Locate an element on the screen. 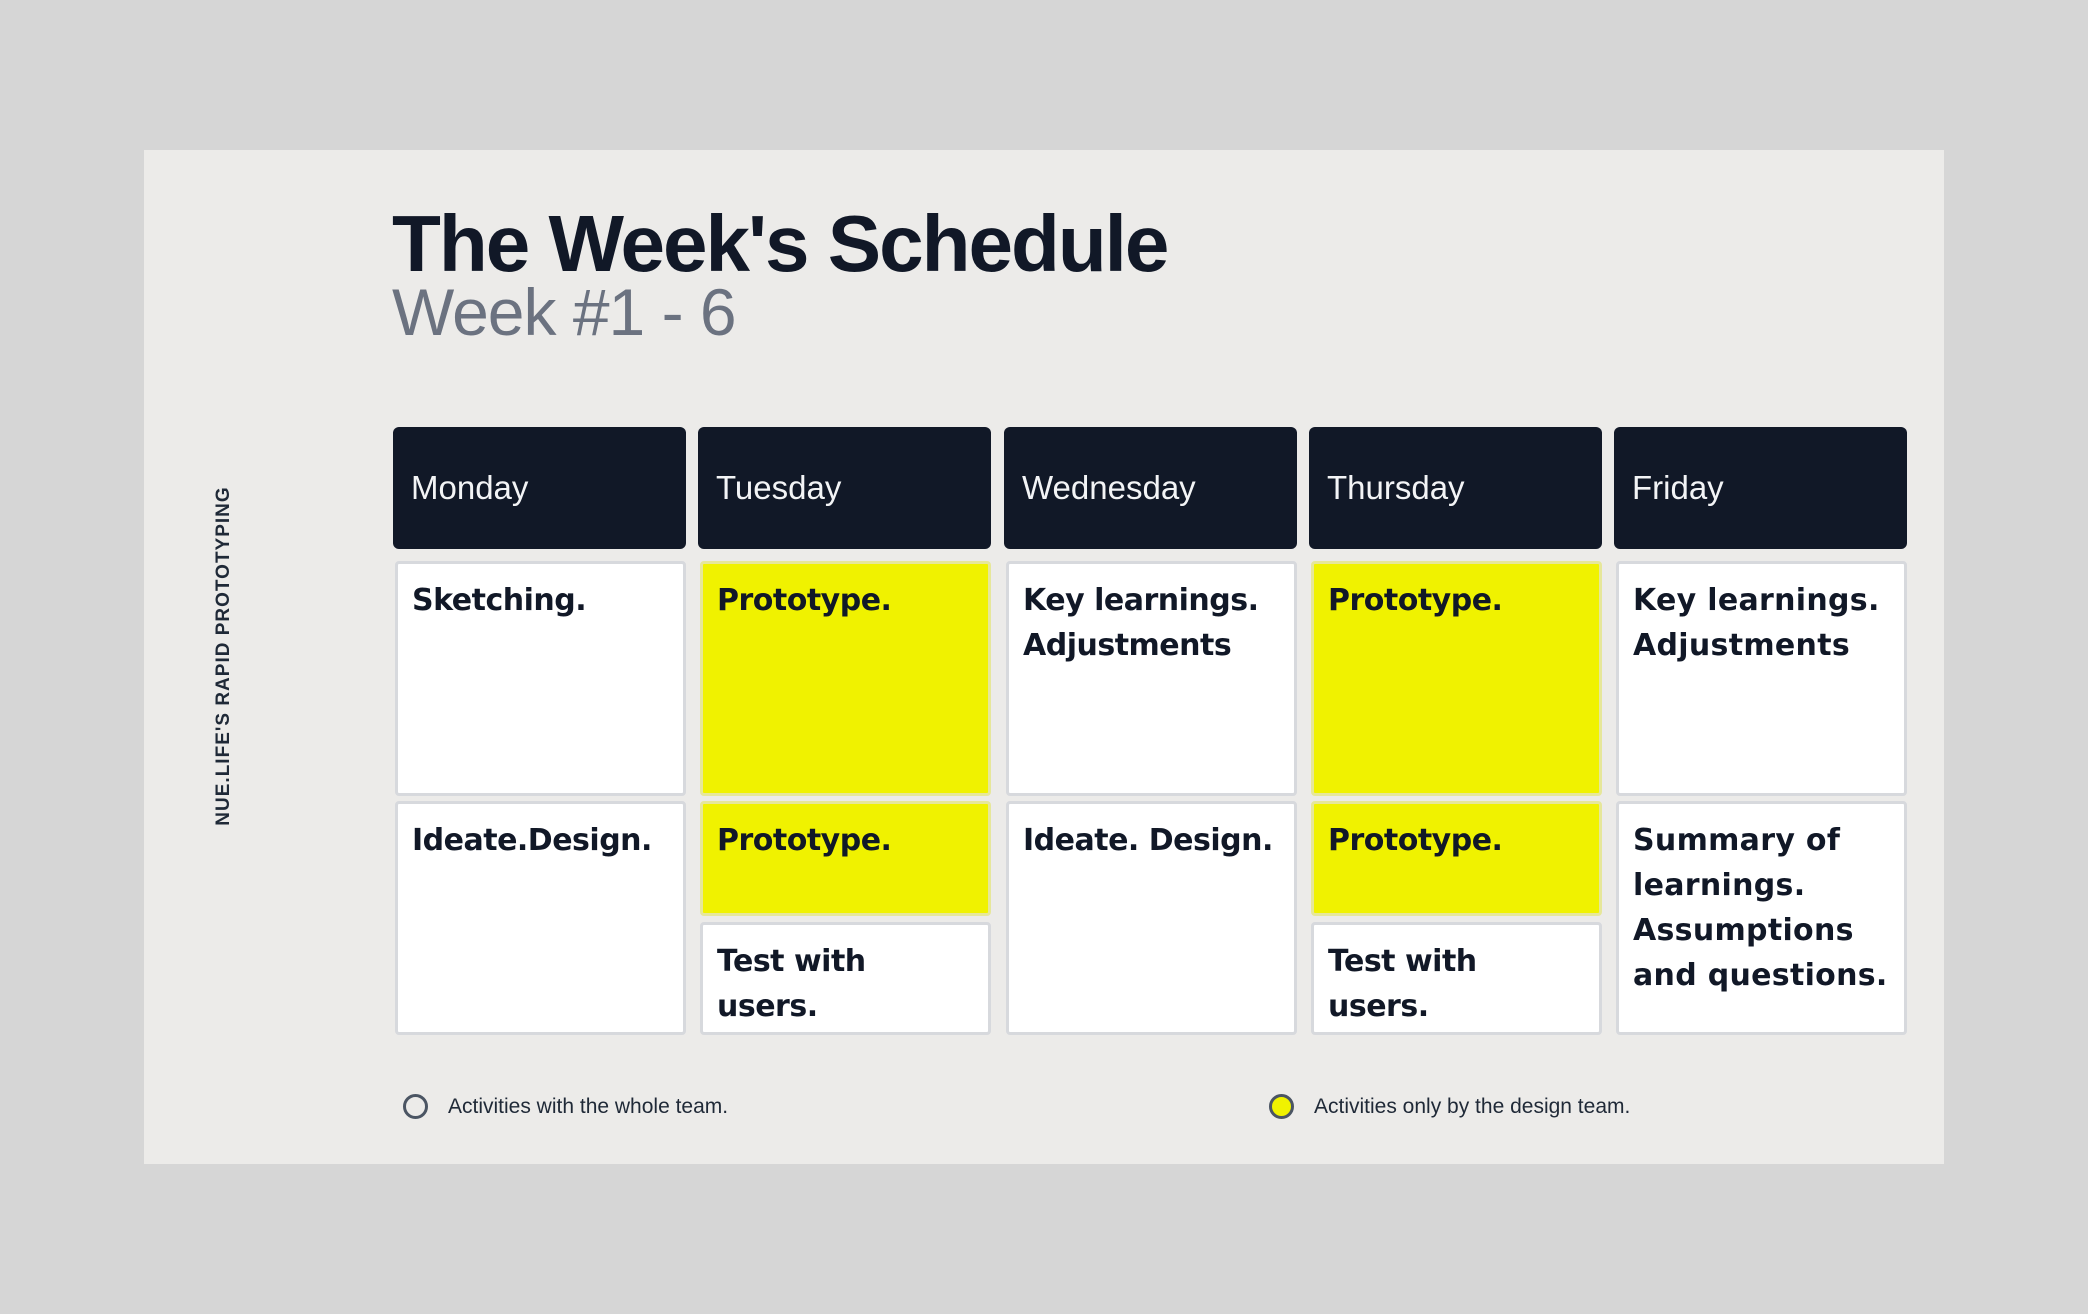 Image resolution: width=2088 pixels, height=1314 pixels. activity-cell-tuesday-2: Prototype. is located at coordinates (845, 858).